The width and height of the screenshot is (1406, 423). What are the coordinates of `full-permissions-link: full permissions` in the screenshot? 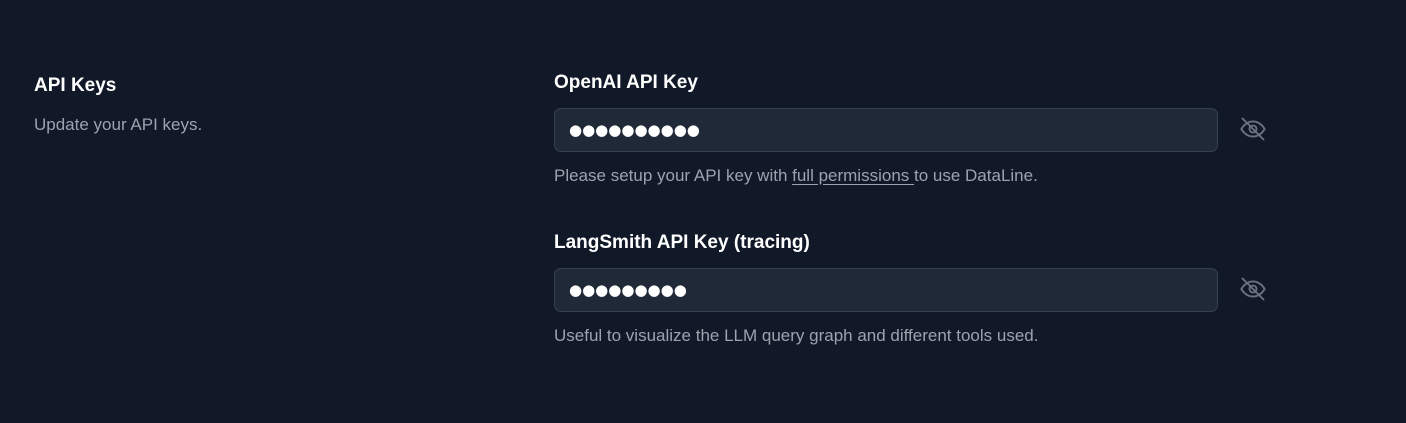 It's located at (853, 175).